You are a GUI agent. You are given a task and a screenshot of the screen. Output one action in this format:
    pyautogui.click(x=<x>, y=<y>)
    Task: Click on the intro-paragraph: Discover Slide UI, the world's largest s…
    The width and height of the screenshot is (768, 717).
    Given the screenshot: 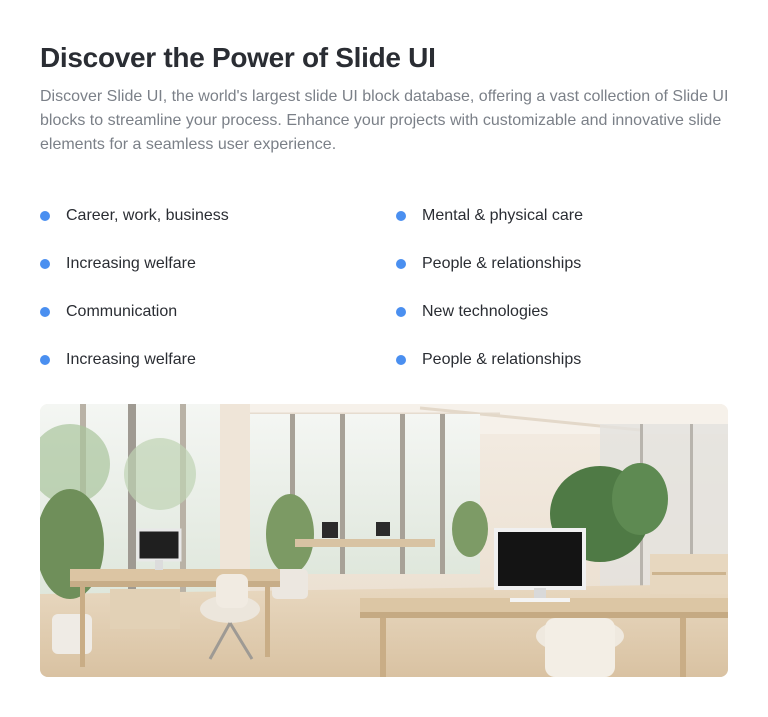 What is the action you would take?
    pyautogui.click(x=384, y=120)
    